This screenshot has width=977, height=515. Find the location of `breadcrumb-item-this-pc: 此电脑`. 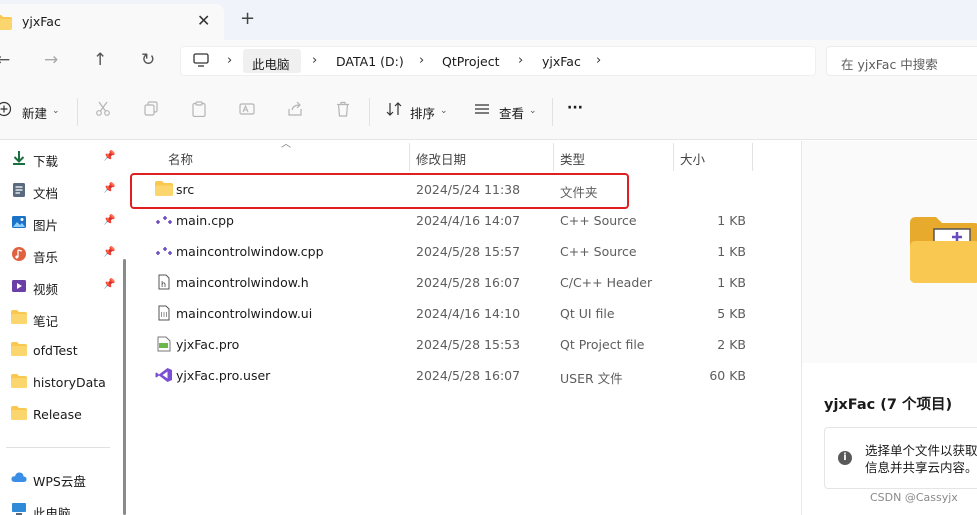

breadcrumb-item-this-pc: 此电脑 is located at coordinates (271, 63).